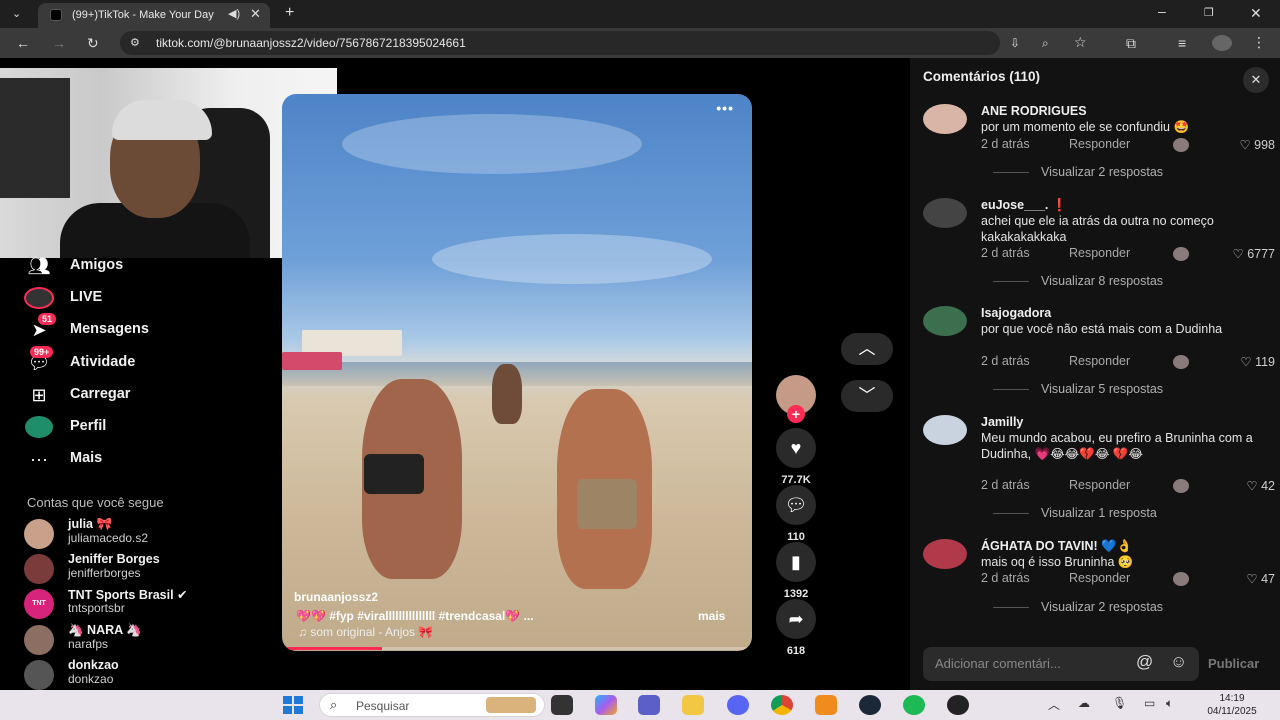  What do you see at coordinates (517, 648) in the screenshot?
I see `progress-track` at bounding box center [517, 648].